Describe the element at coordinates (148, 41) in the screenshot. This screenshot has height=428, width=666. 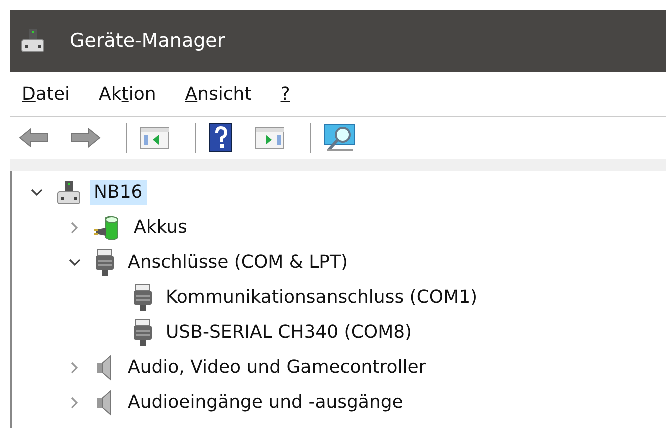
I see `window-title: Geräte-Manager` at that location.